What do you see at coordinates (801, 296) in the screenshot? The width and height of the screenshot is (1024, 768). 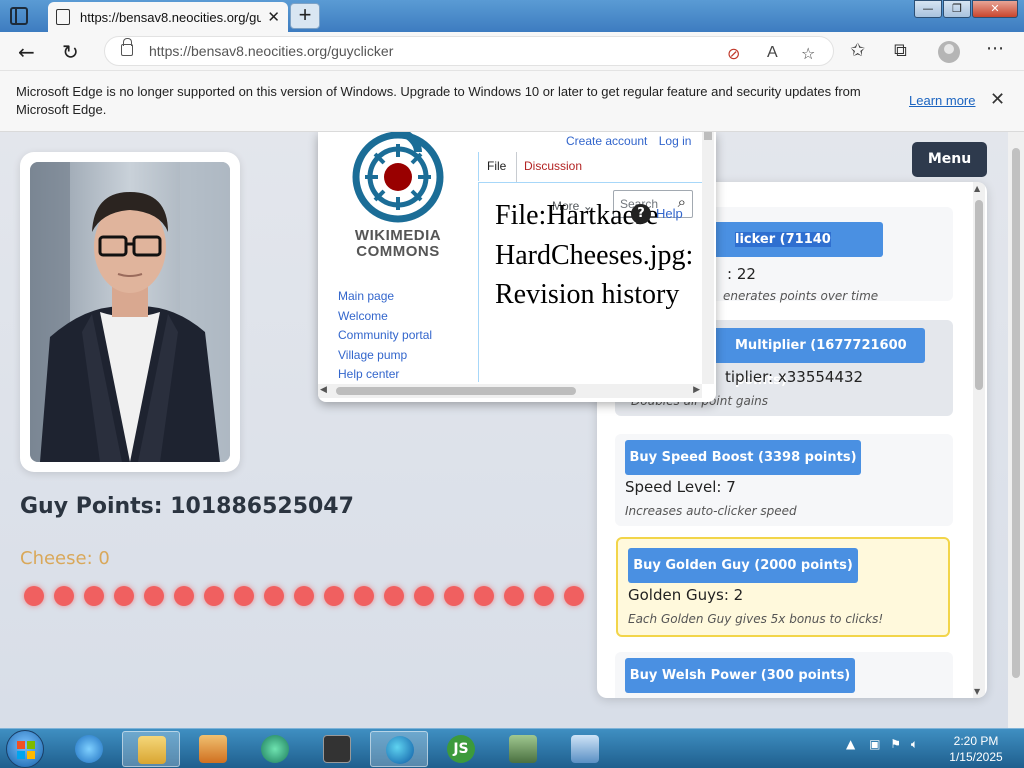 I see `auto-clickers-desc: enerates points over time` at bounding box center [801, 296].